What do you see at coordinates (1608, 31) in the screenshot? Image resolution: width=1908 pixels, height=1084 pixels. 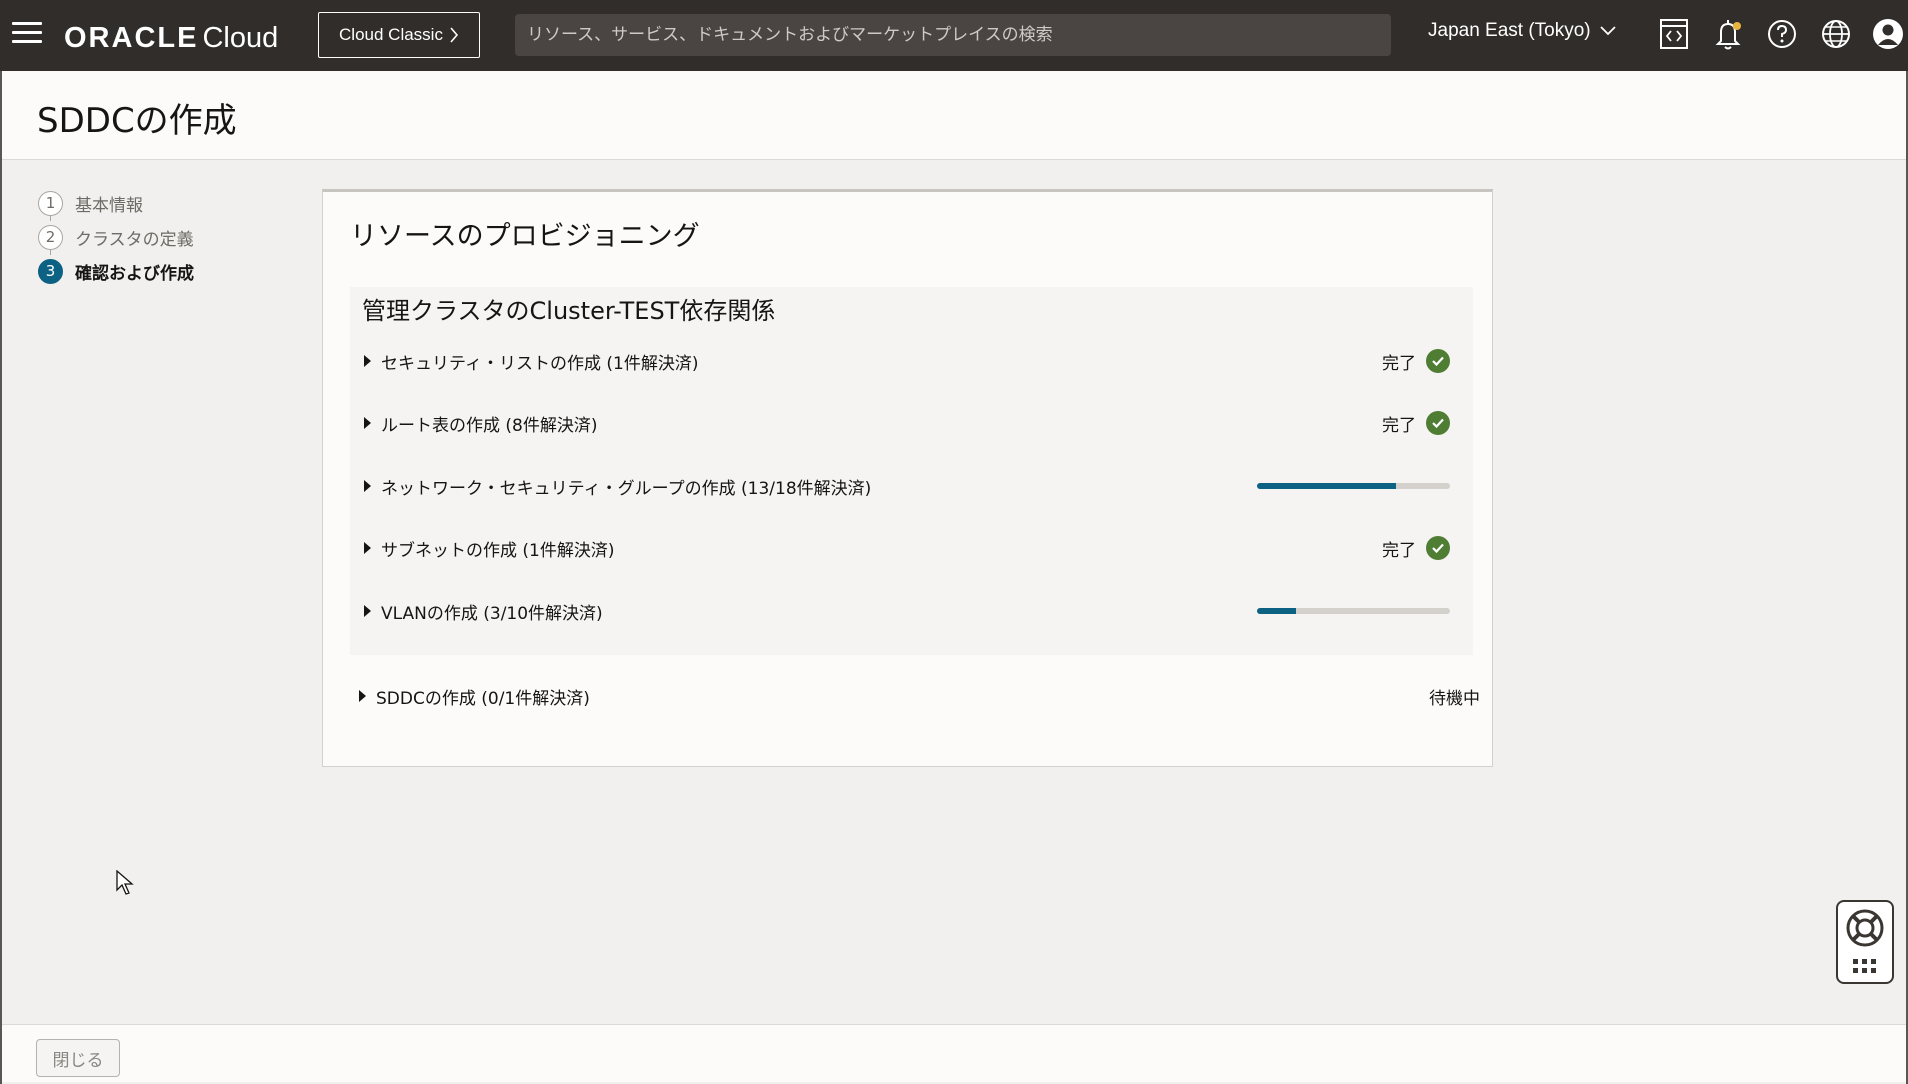 I see `chevron-down-icon` at bounding box center [1608, 31].